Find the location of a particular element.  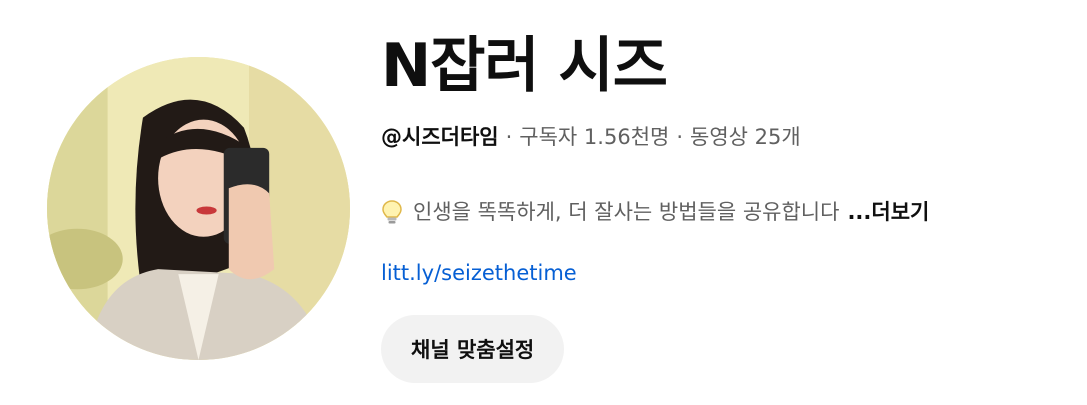

lightbulb-icon is located at coordinates (392, 212).